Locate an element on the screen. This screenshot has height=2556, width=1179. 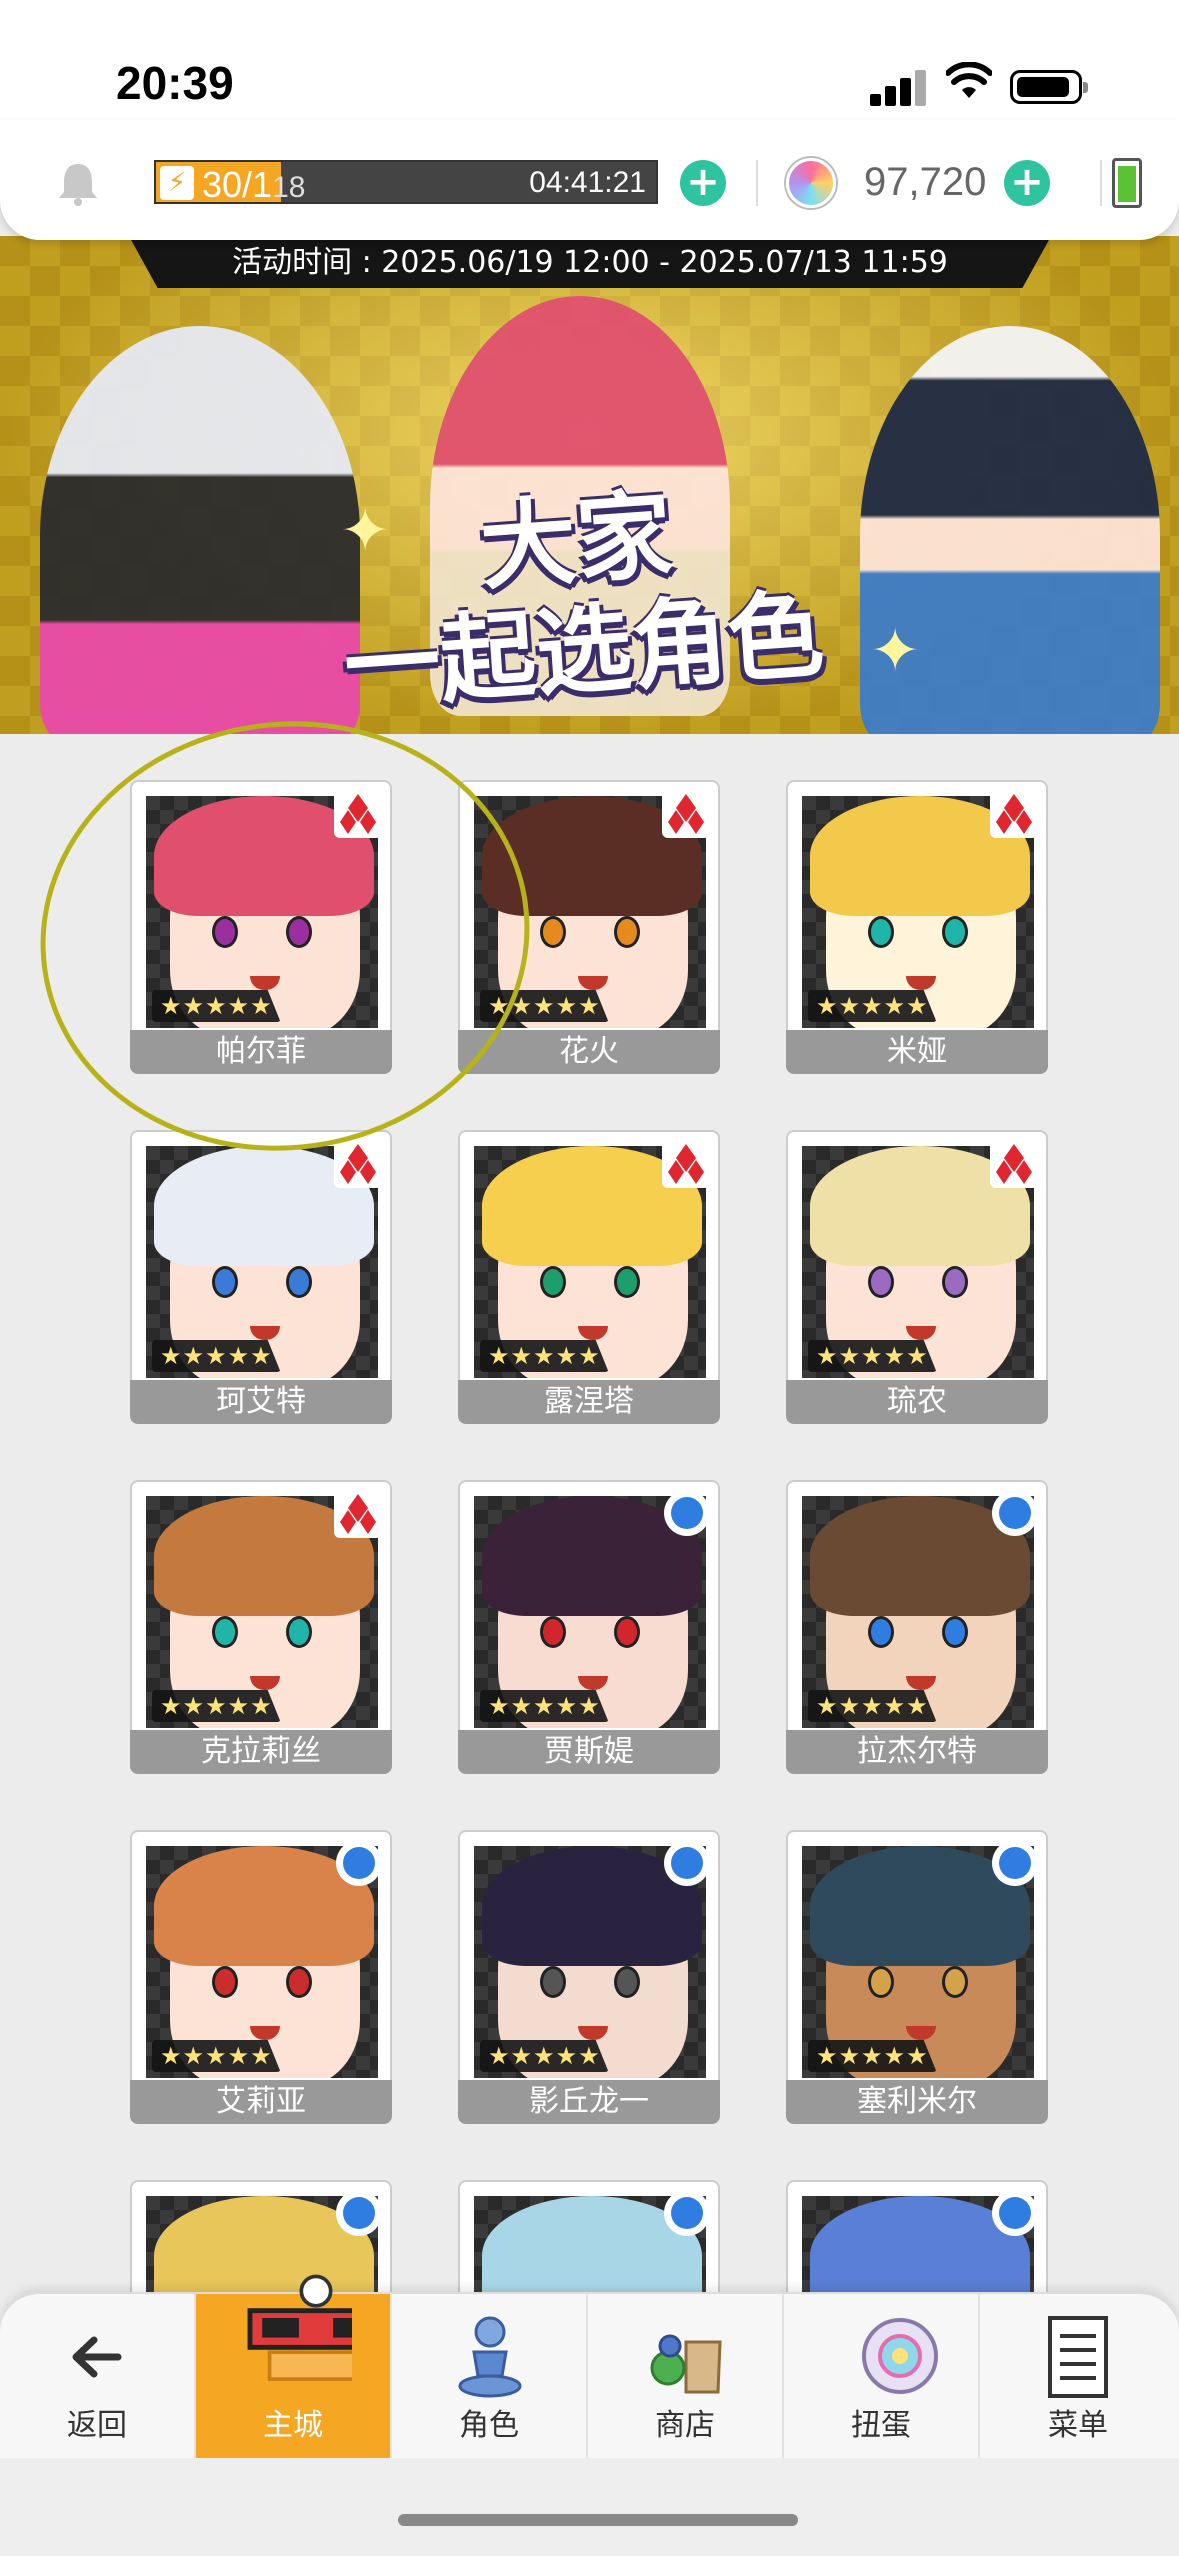
nav-home: 主城 is located at coordinates (294, 2367).